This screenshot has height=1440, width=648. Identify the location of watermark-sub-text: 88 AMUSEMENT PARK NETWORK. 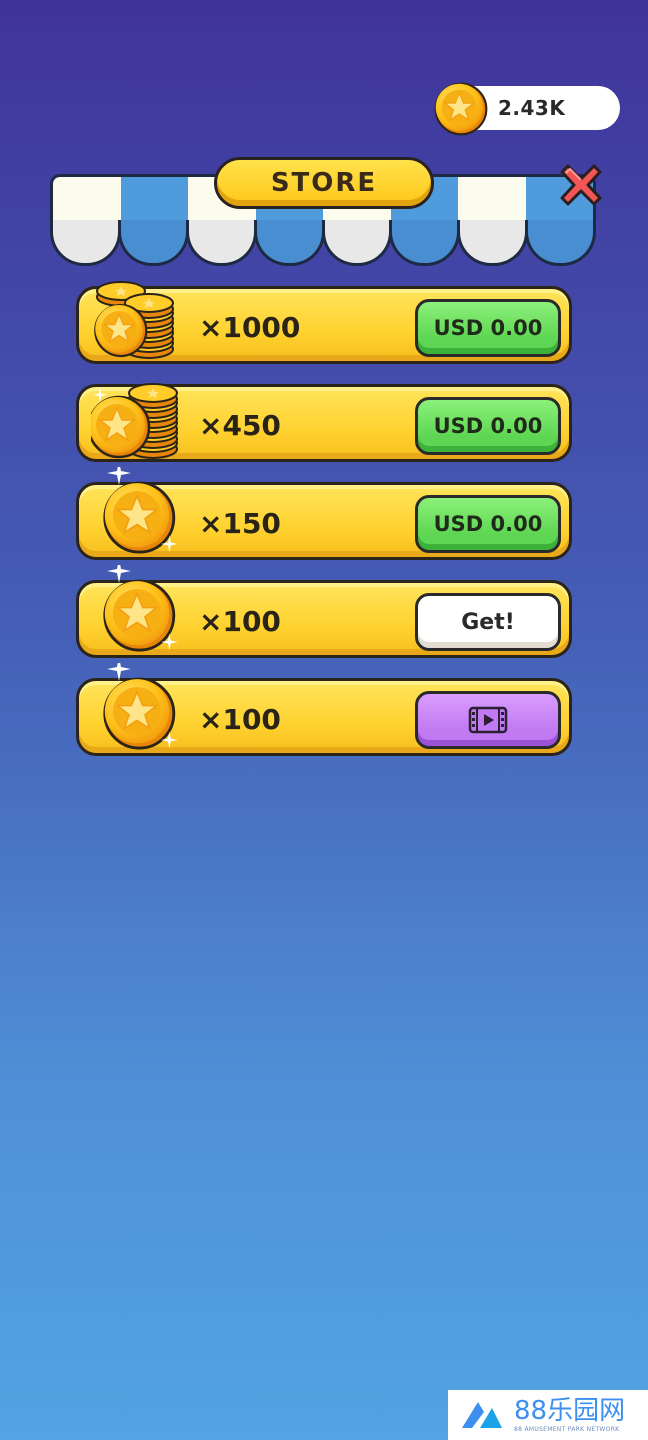
(567, 1429).